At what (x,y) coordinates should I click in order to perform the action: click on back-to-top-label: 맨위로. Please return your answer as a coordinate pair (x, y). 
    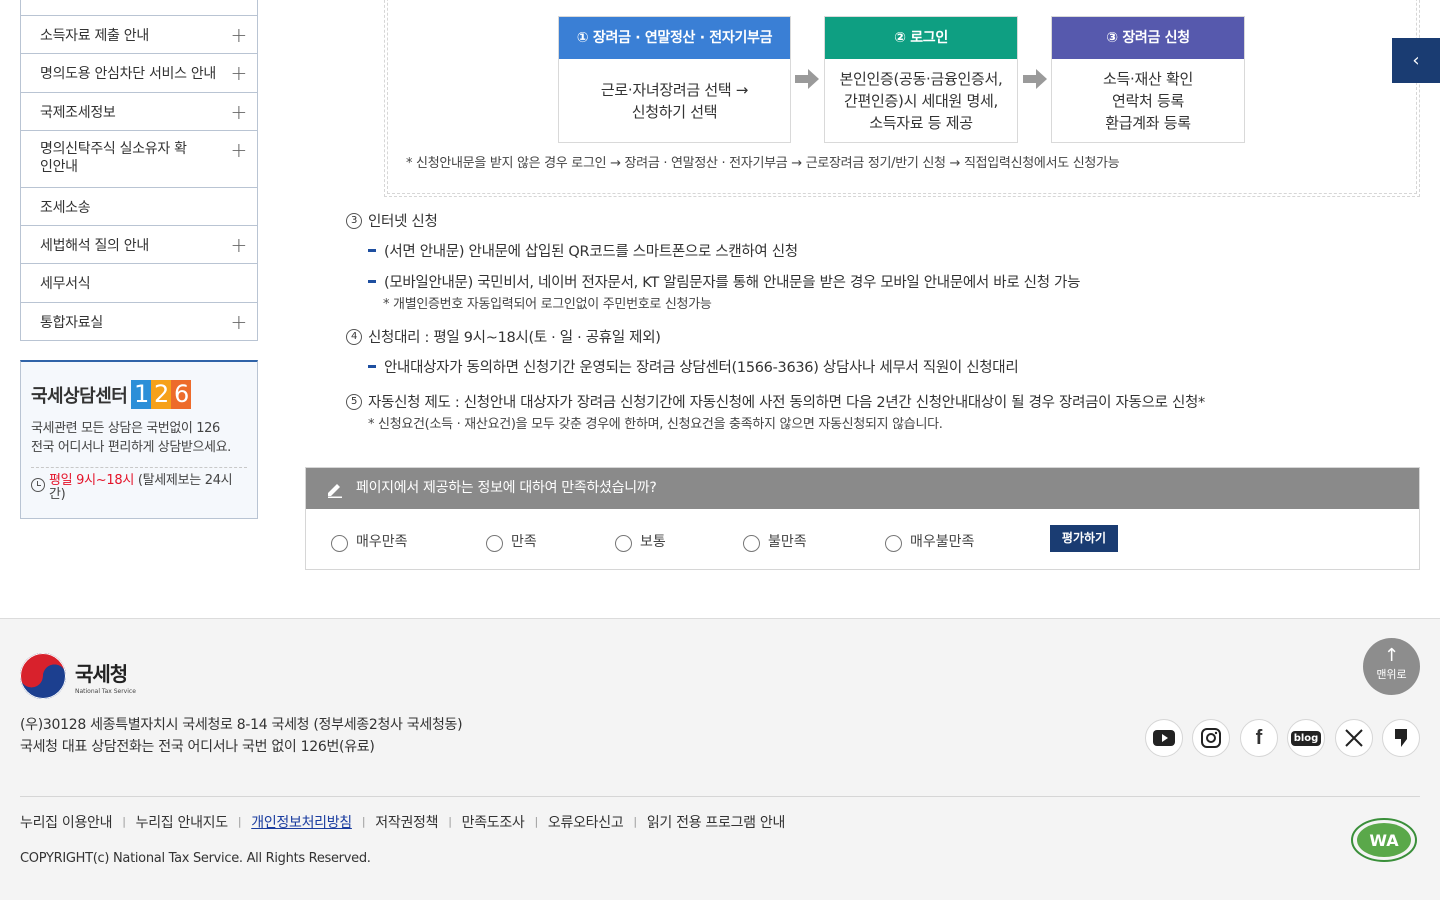
    Looking at the image, I should click on (1391, 674).